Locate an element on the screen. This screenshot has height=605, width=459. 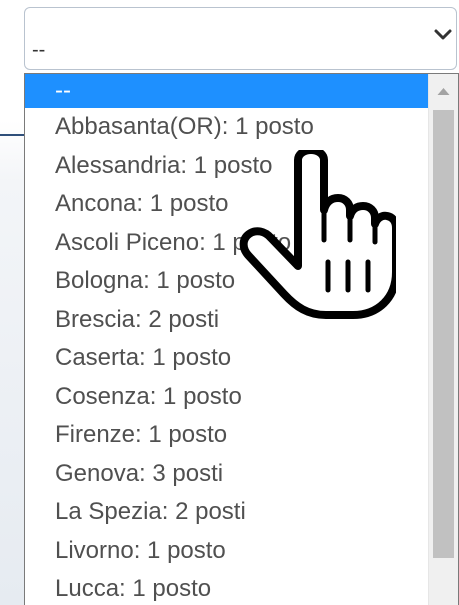
select-current-value: -- is located at coordinates (39, 50).